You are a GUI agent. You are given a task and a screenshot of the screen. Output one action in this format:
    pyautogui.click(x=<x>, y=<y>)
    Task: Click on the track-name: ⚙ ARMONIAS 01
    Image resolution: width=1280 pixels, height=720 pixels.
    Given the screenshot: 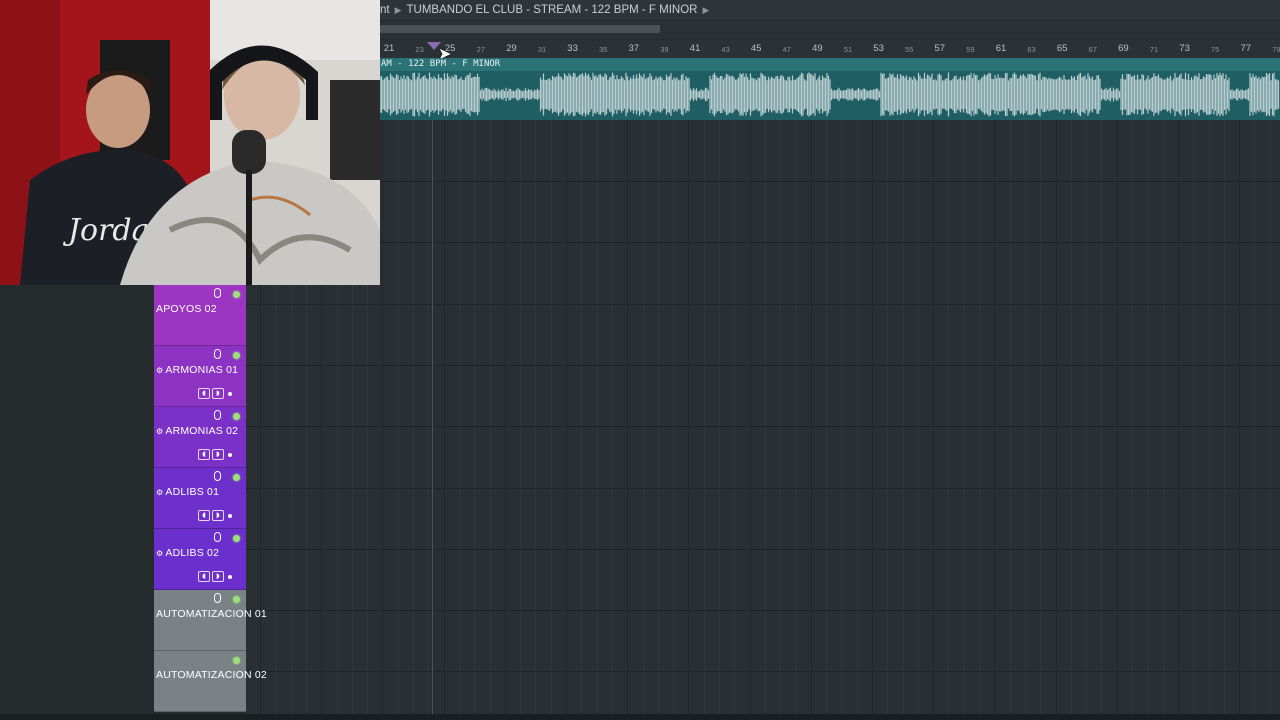 What is the action you would take?
    pyautogui.click(x=197, y=370)
    